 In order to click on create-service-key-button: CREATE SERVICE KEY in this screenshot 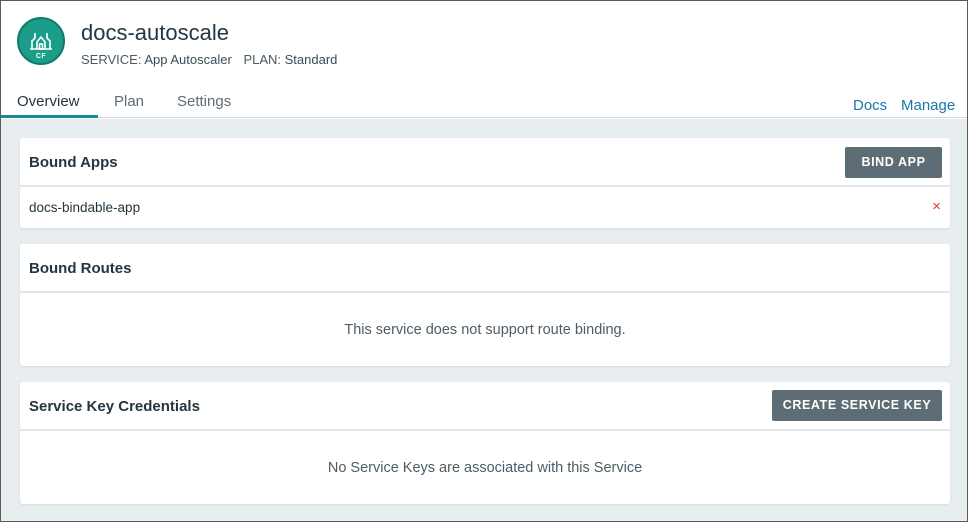, I will do `click(857, 405)`.